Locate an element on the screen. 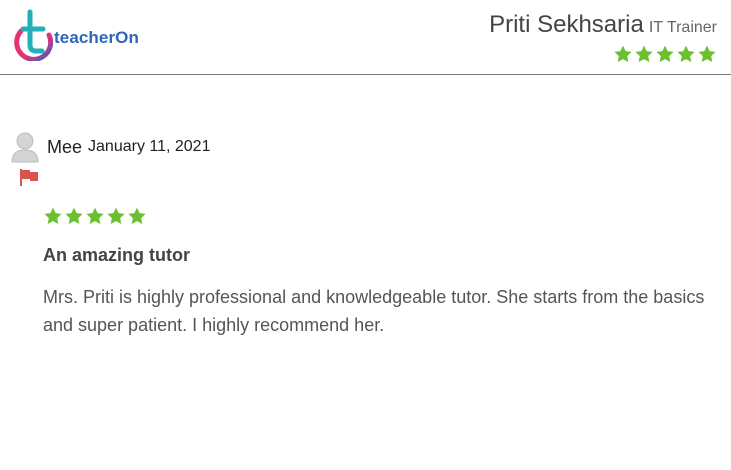  logo-text: teacherOn is located at coordinates (96, 37).